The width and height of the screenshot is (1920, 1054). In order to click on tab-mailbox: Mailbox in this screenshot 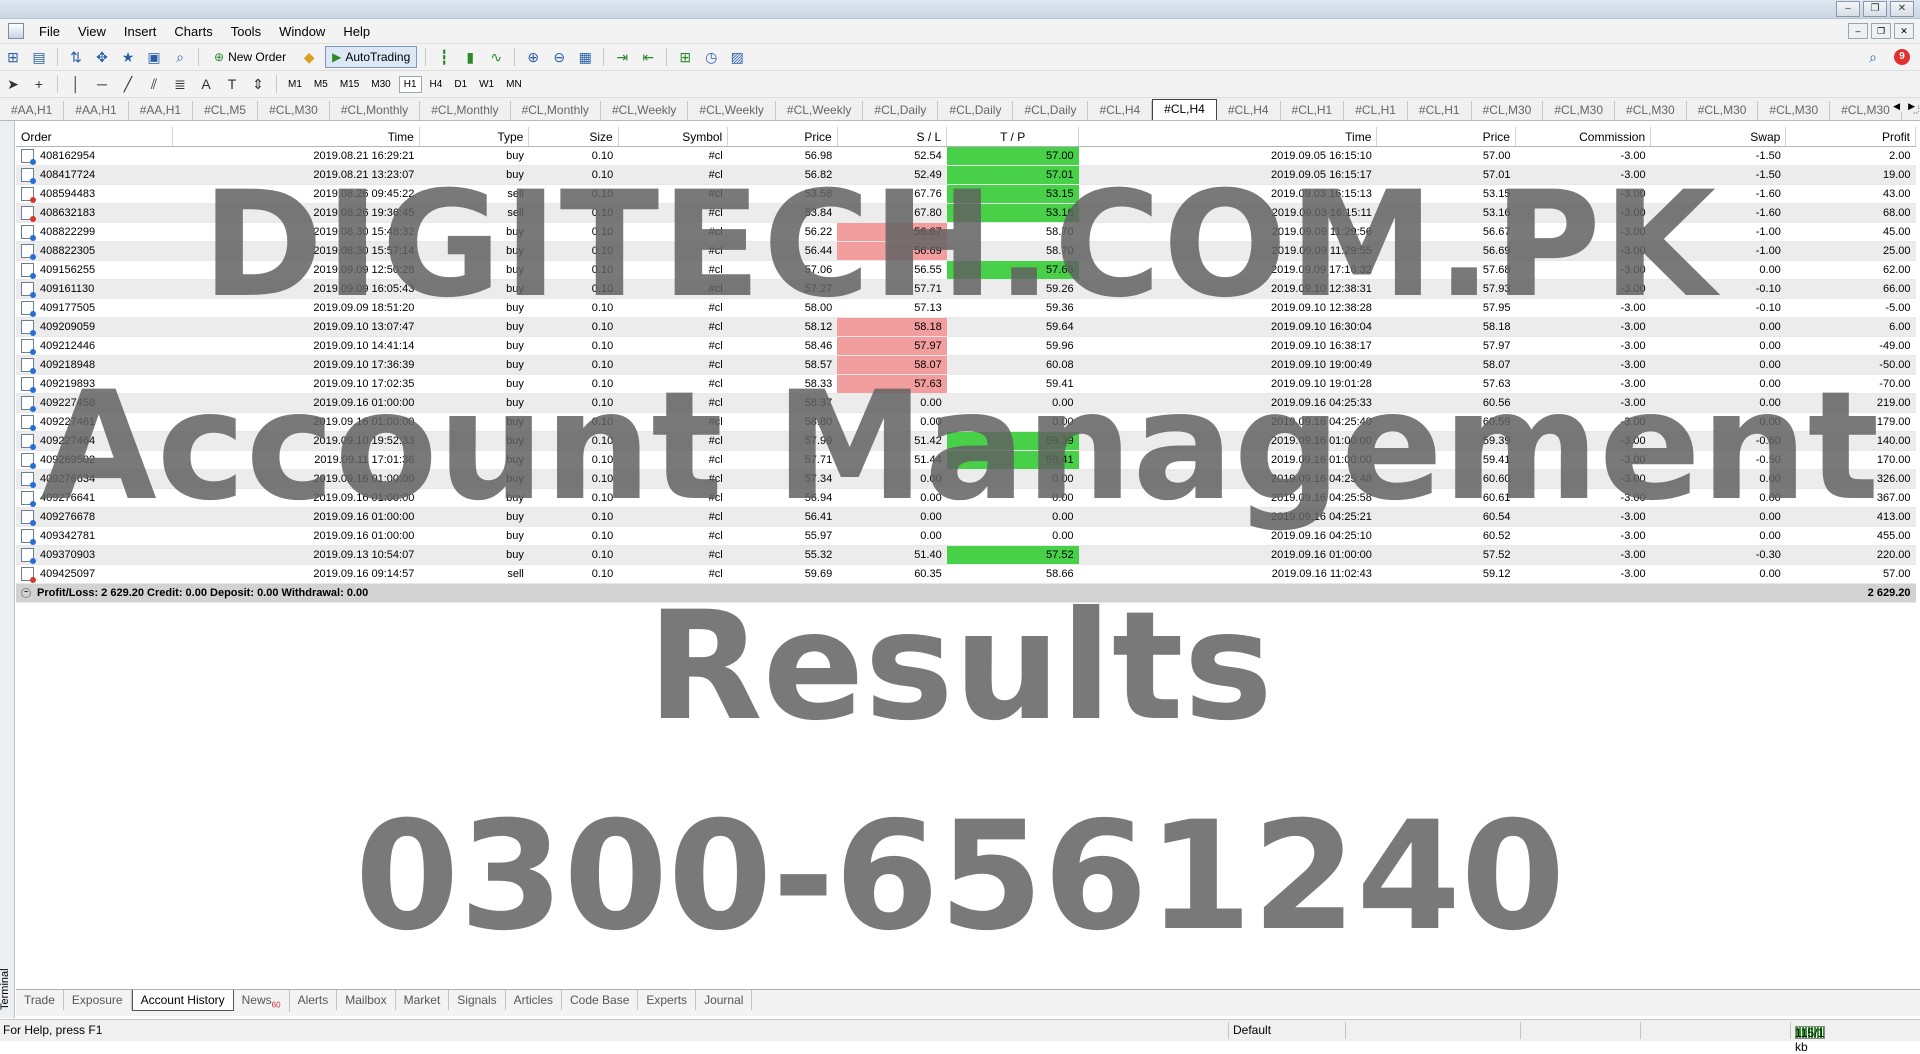, I will do `click(366, 1000)`.